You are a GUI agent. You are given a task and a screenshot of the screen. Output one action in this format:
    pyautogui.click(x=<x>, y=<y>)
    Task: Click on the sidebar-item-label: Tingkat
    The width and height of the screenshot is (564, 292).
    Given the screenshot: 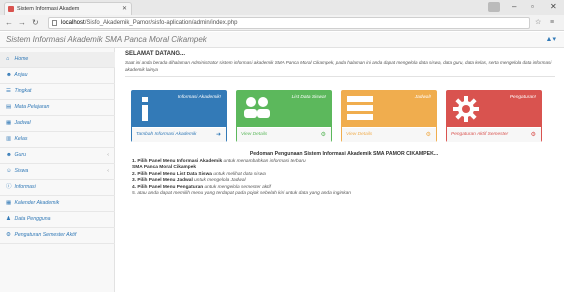 What is the action you would take?
    pyautogui.click(x=23, y=91)
    